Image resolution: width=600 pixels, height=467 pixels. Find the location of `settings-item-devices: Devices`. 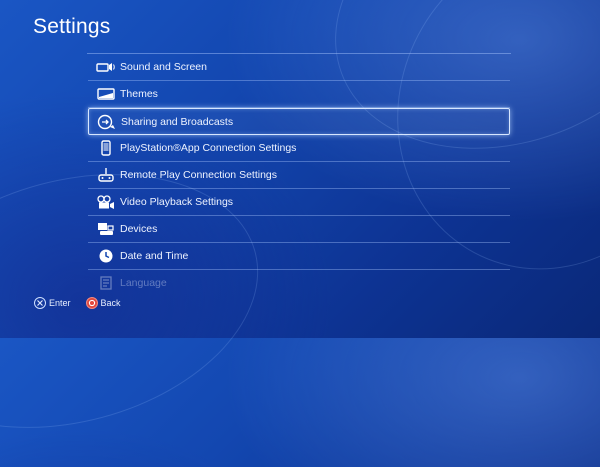

settings-item-devices: Devices is located at coordinates (299, 229).